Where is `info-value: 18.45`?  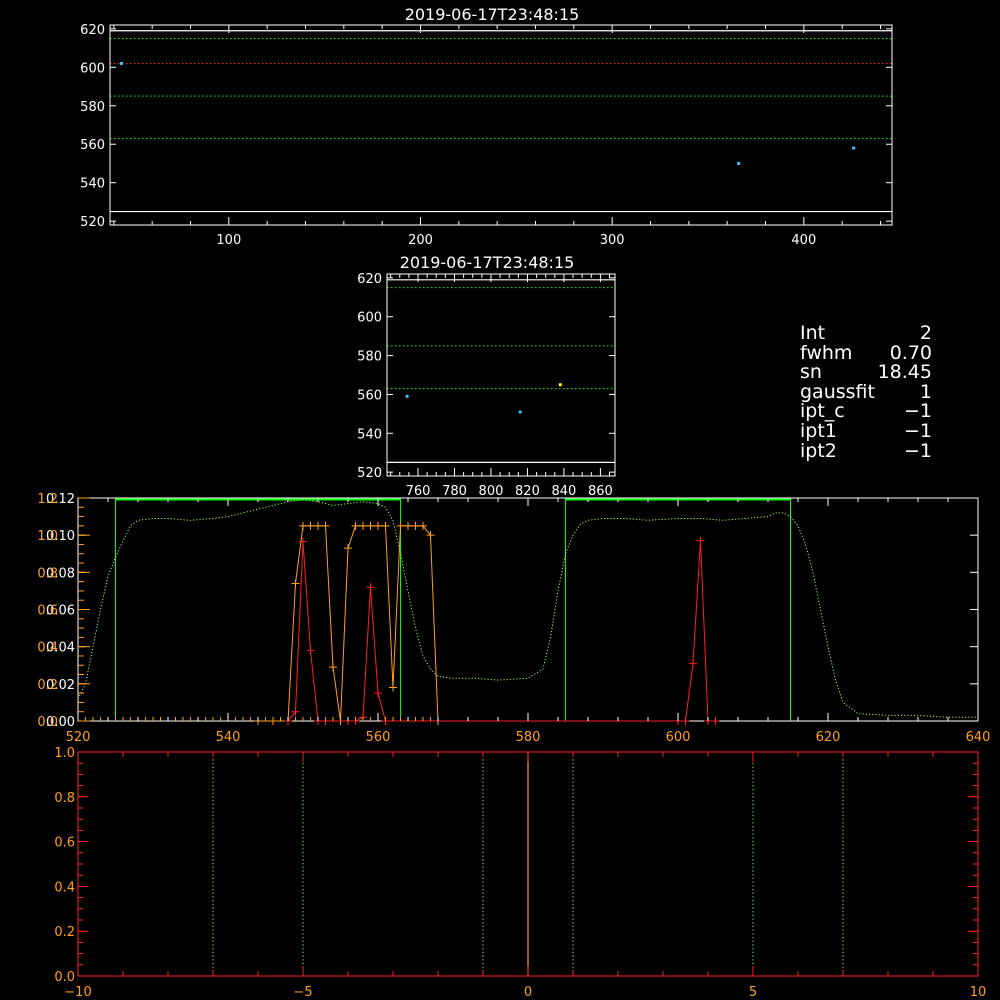
info-value: 18.45 is located at coordinates (904, 372).